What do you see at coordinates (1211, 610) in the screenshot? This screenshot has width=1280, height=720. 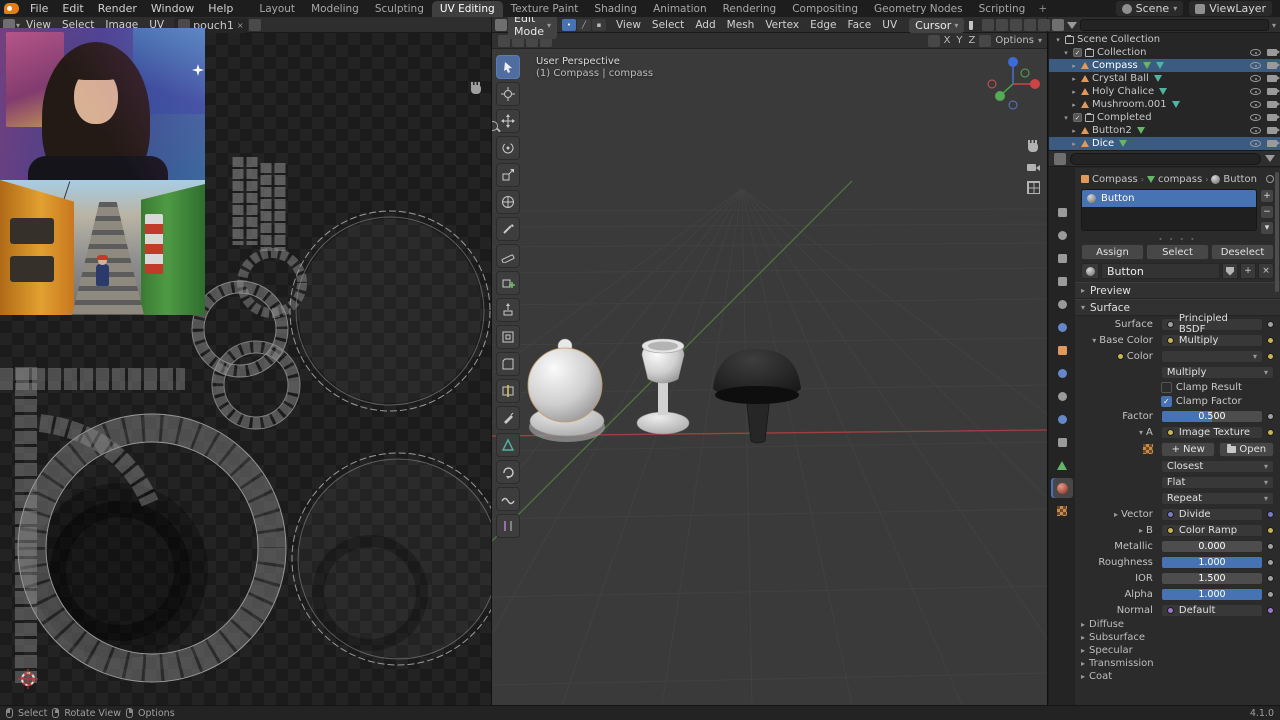 I see `normal-menu: Default` at bounding box center [1211, 610].